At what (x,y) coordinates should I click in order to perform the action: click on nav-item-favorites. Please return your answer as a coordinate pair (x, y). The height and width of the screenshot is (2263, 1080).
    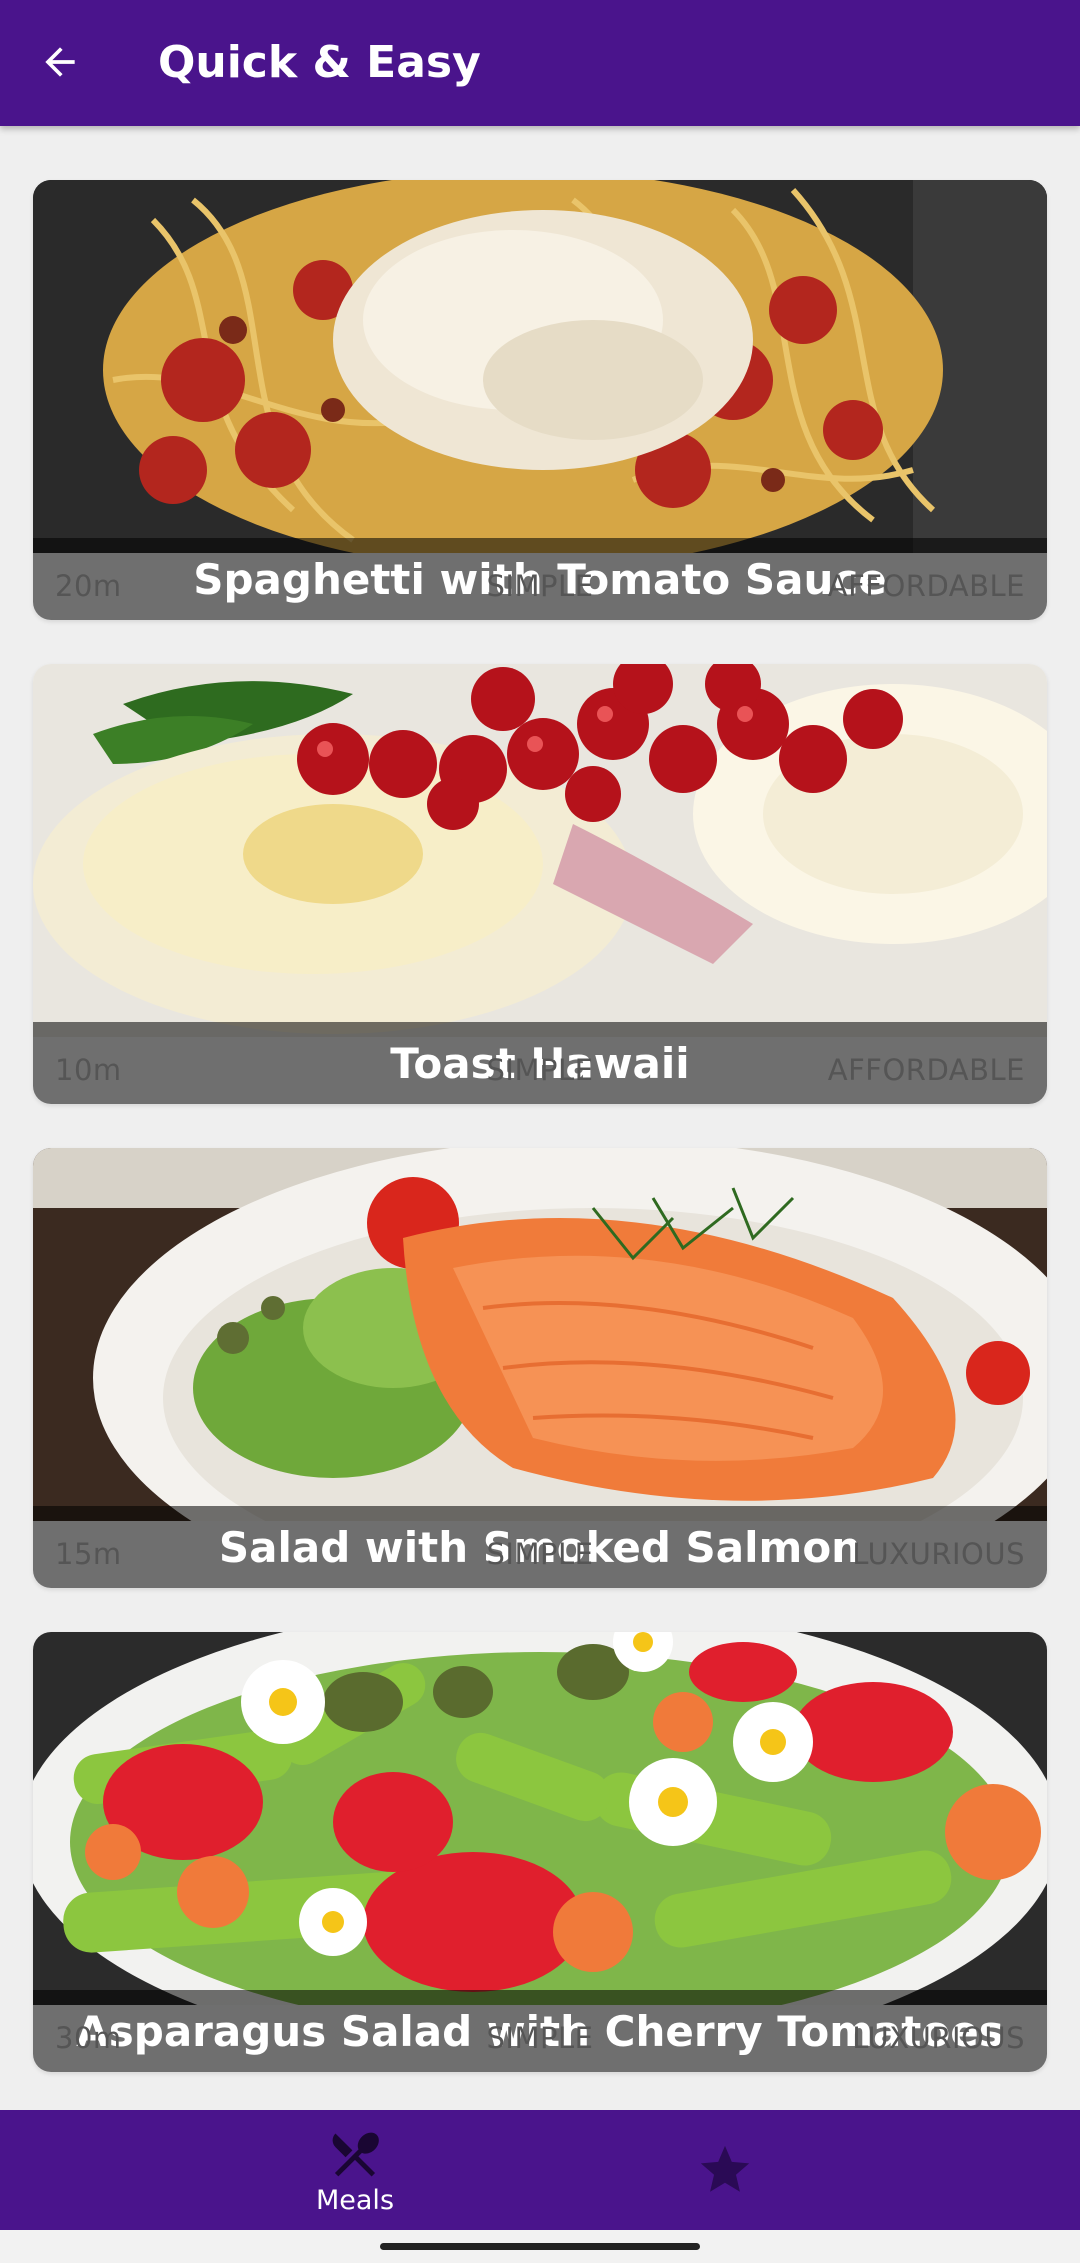
    Looking at the image, I should click on (725, 2170).